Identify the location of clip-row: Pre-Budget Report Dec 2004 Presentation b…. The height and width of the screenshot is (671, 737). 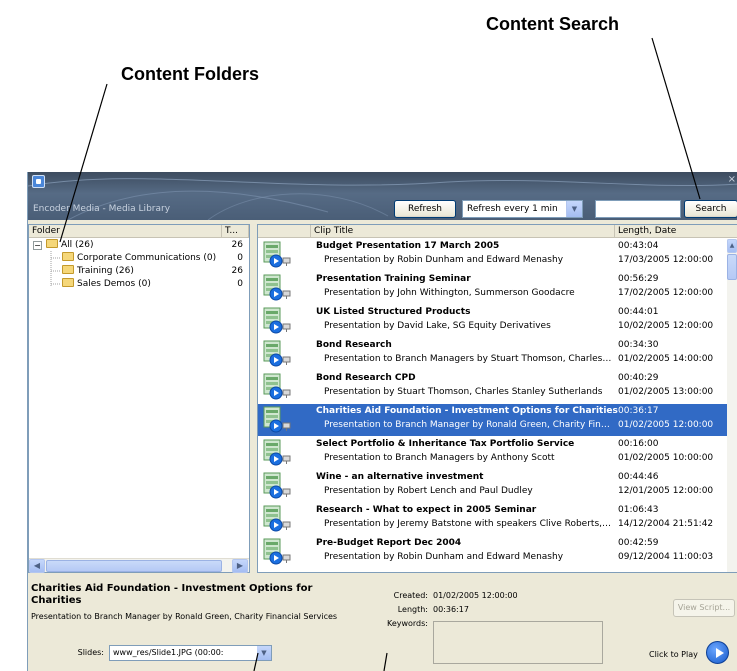
(493, 552).